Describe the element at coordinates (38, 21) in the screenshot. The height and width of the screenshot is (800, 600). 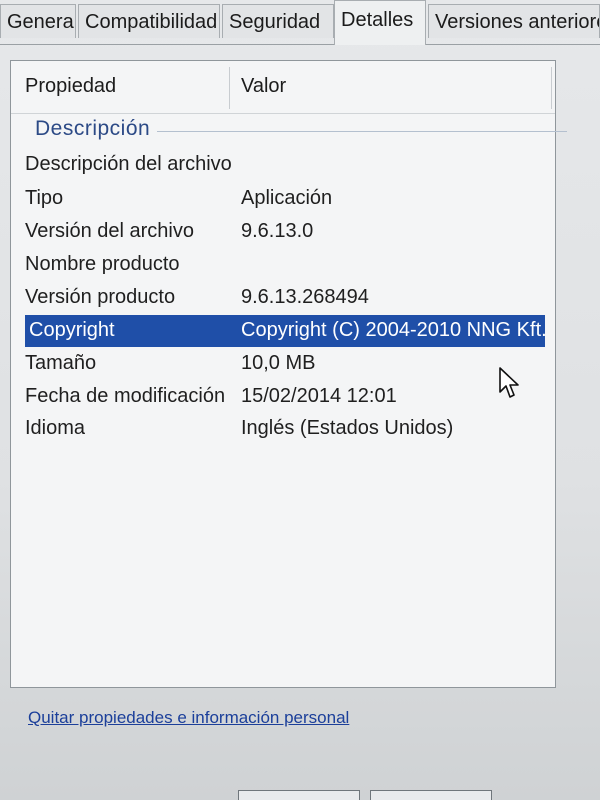
I see `tab-general: General` at that location.